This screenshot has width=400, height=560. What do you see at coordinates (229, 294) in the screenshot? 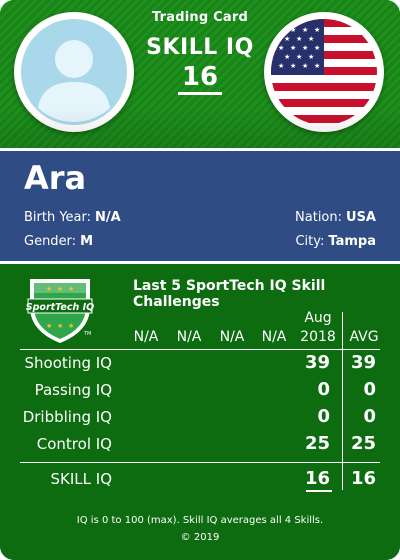
I see `challenges-title: Last 5 SportTech IQ Skill Challenges` at bounding box center [229, 294].